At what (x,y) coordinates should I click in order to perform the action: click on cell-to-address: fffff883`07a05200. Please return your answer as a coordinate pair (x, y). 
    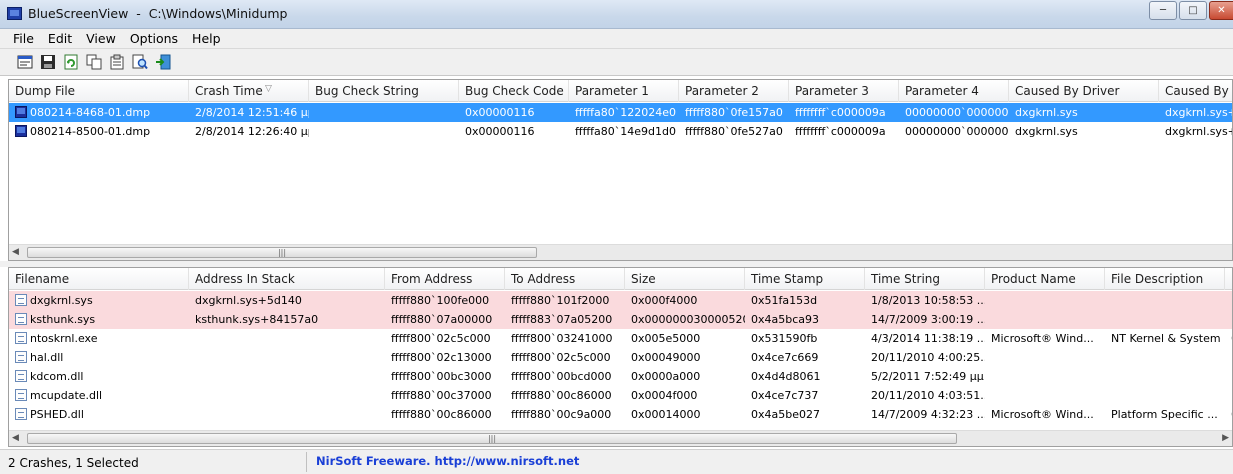
    Looking at the image, I should click on (565, 319).